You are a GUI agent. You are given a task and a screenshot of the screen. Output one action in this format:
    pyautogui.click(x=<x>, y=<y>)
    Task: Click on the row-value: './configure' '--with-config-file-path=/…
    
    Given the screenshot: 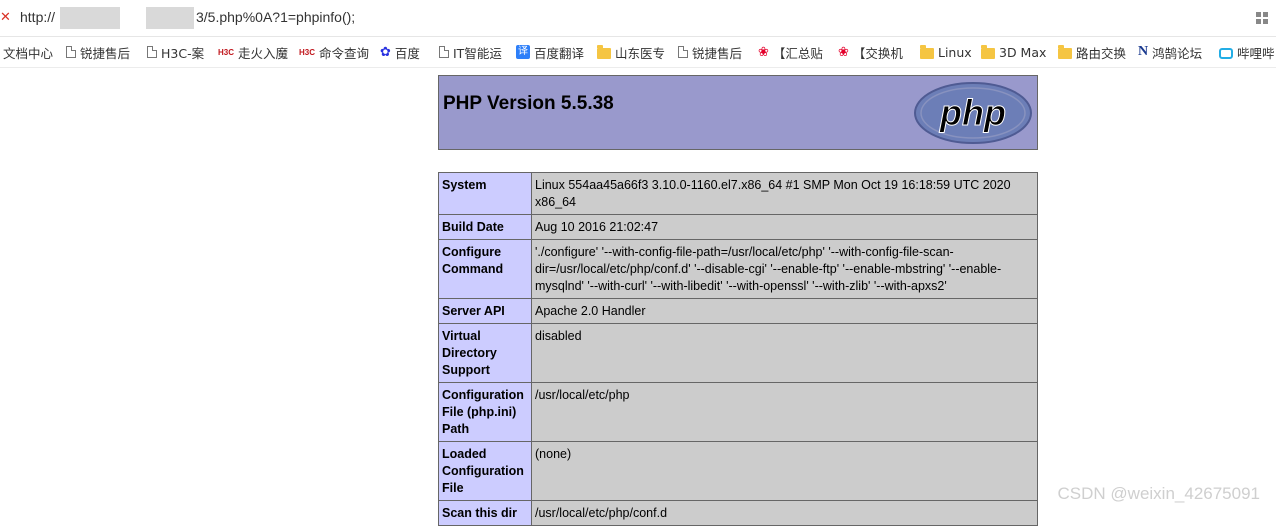 What is the action you would take?
    pyautogui.click(x=784, y=269)
    